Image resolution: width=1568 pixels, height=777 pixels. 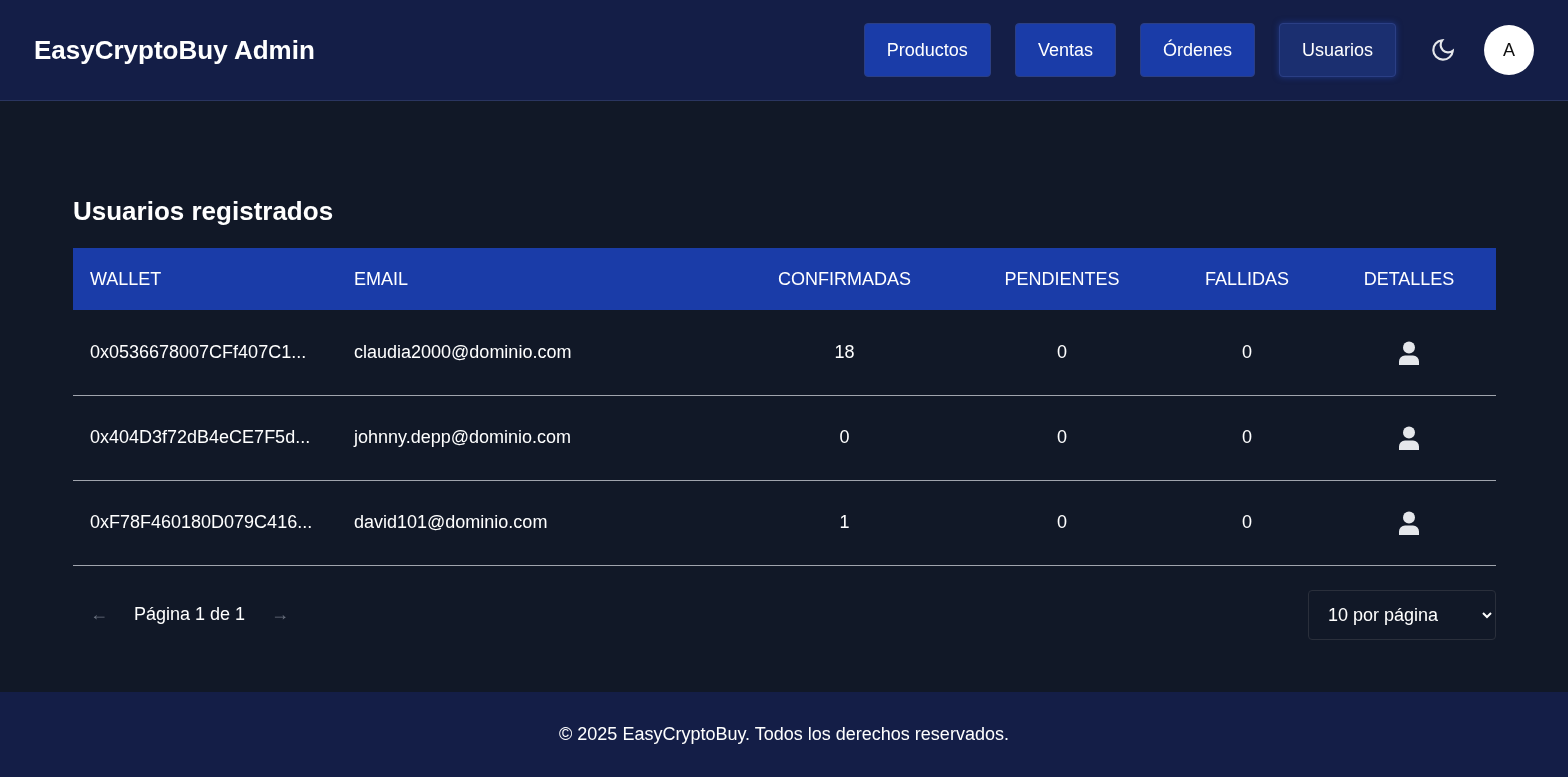 I want to click on app-title: EasyCryptoBuy Admin, so click(x=174, y=50).